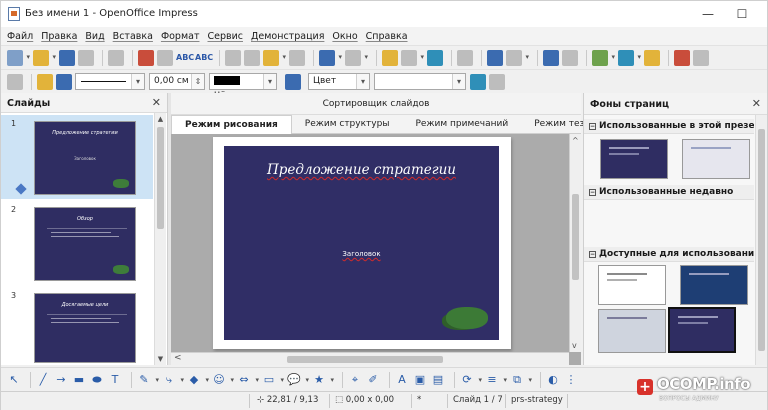  Describe the element at coordinates (603, 57) in the screenshot. I see `slide-layout-icon` at that location.